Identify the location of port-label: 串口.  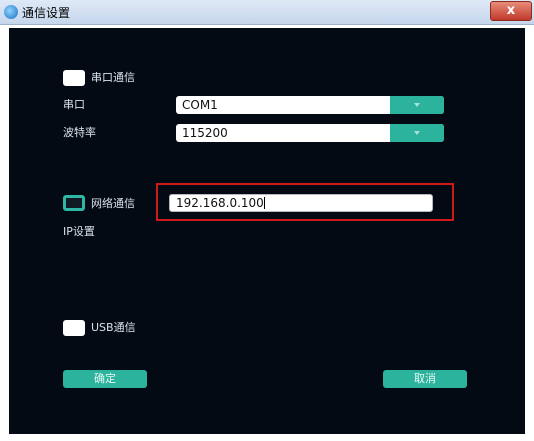
(74, 104).